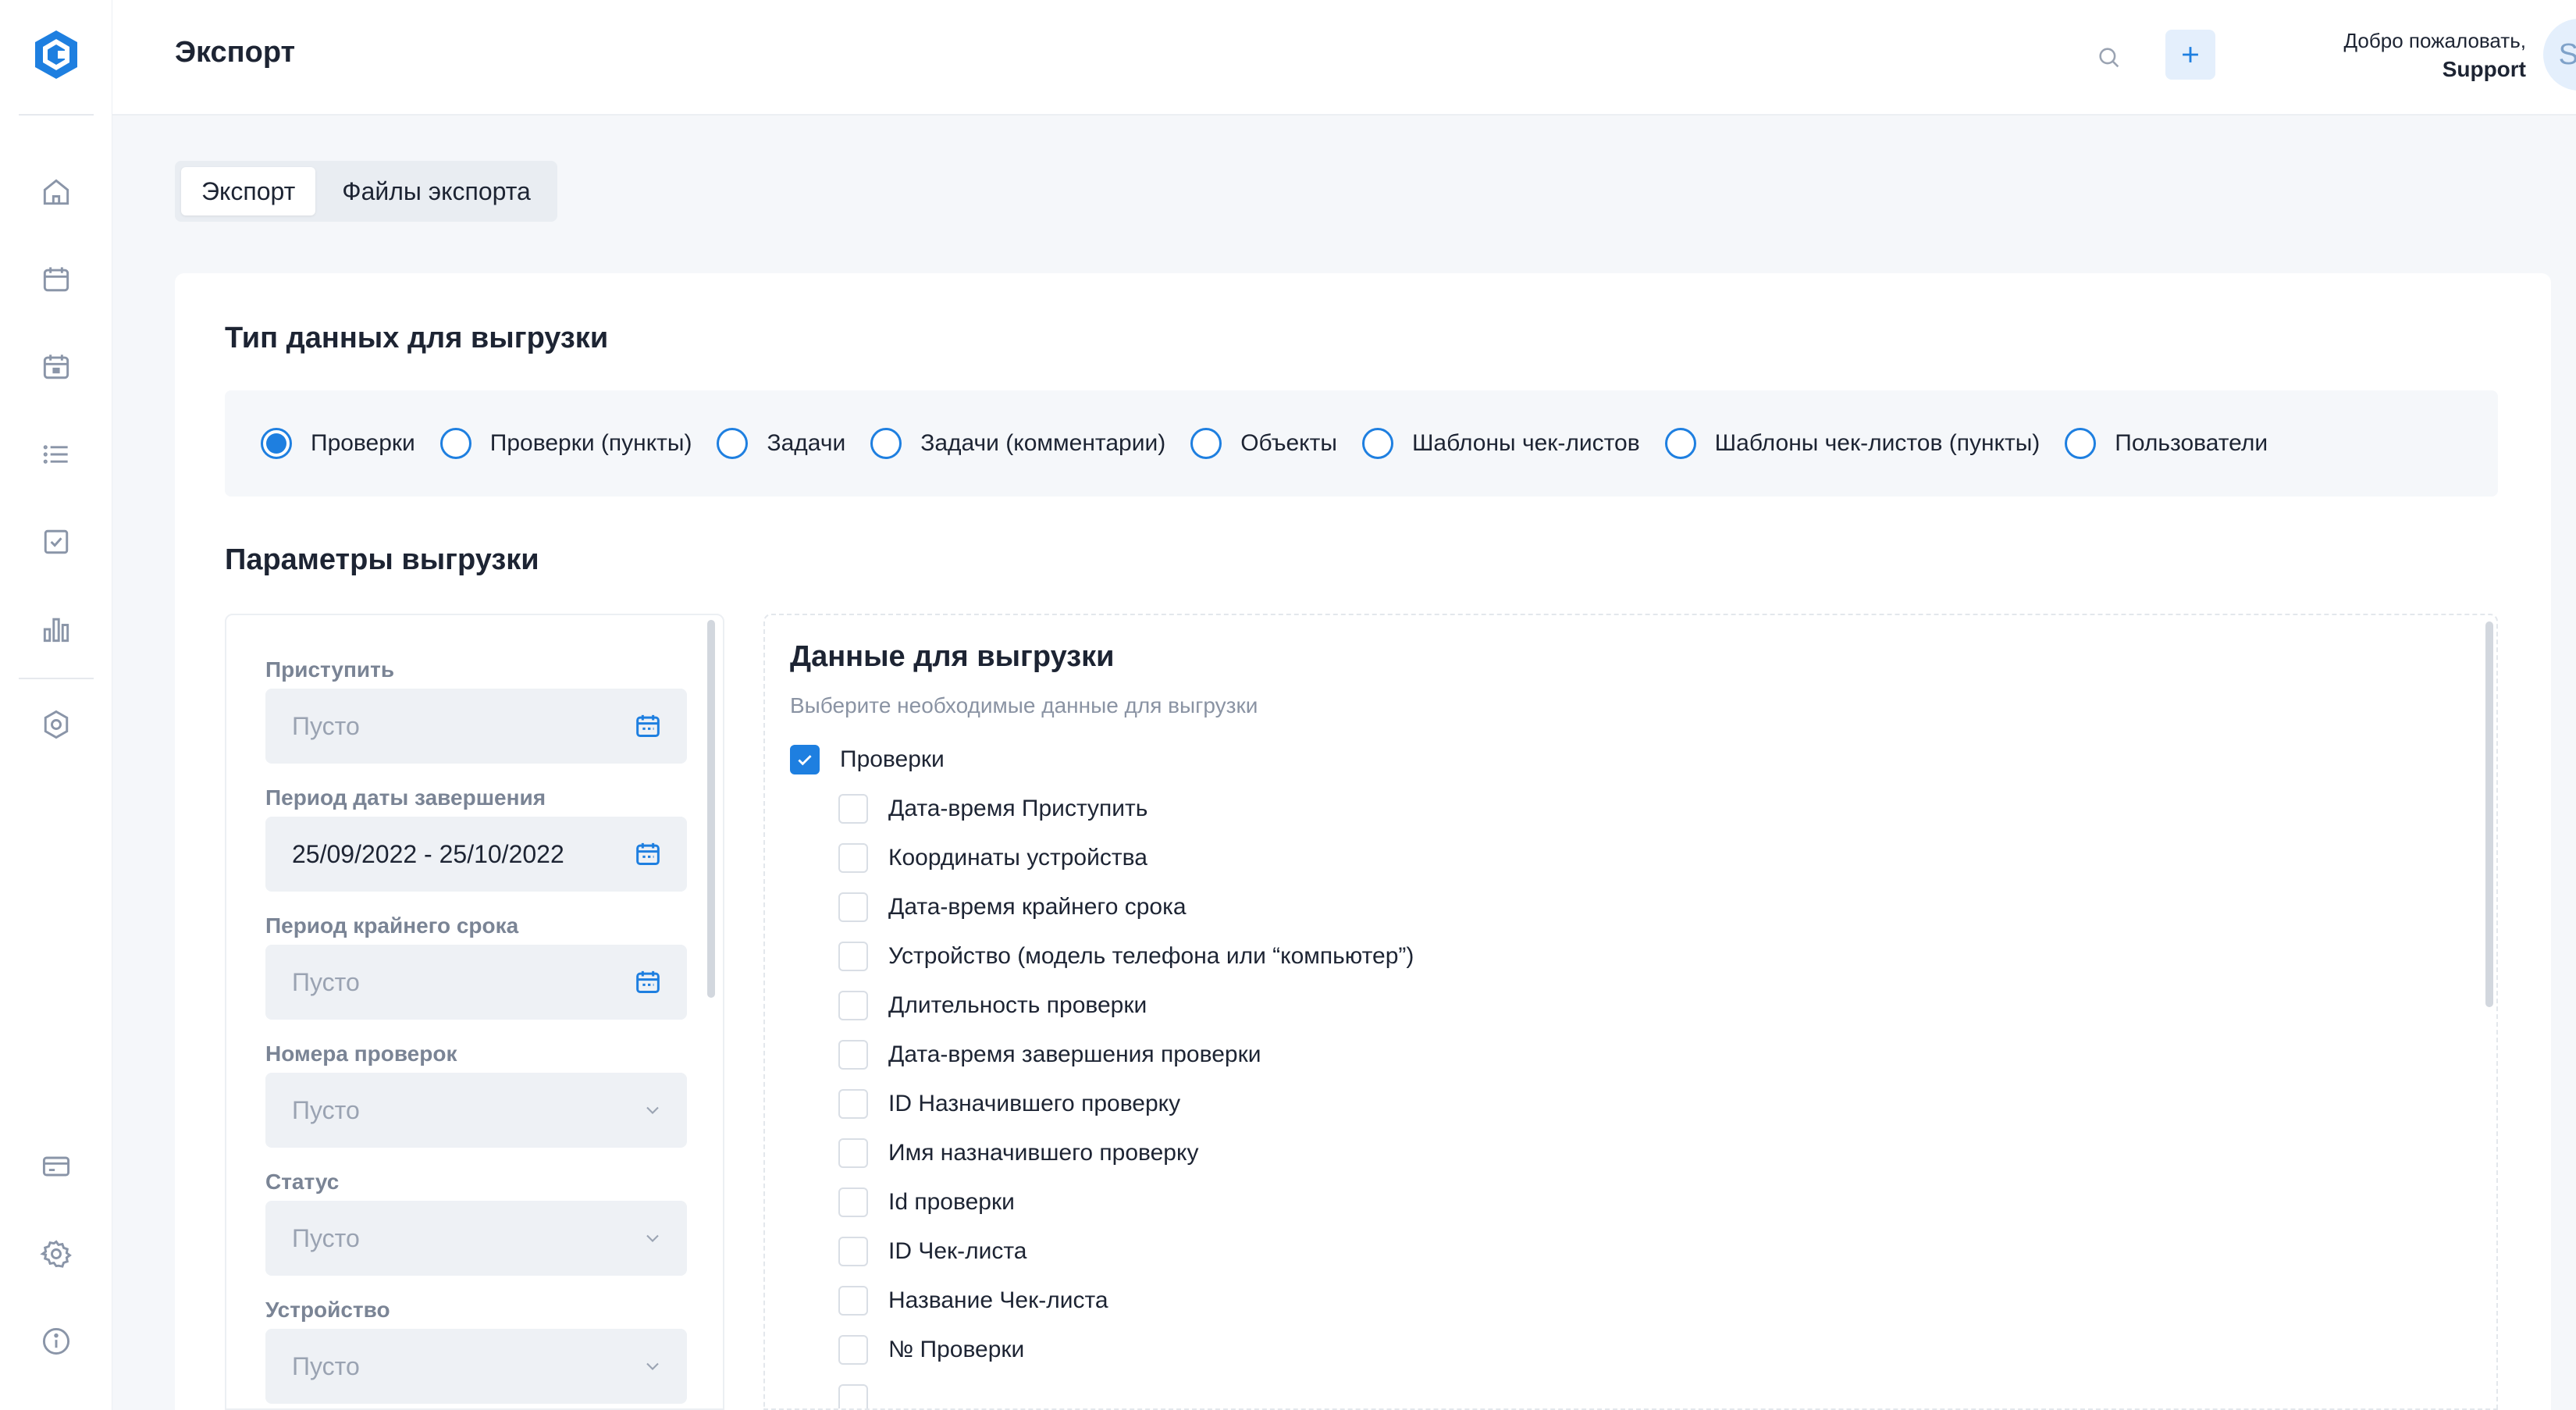  I want to click on search-button, so click(2109, 58).